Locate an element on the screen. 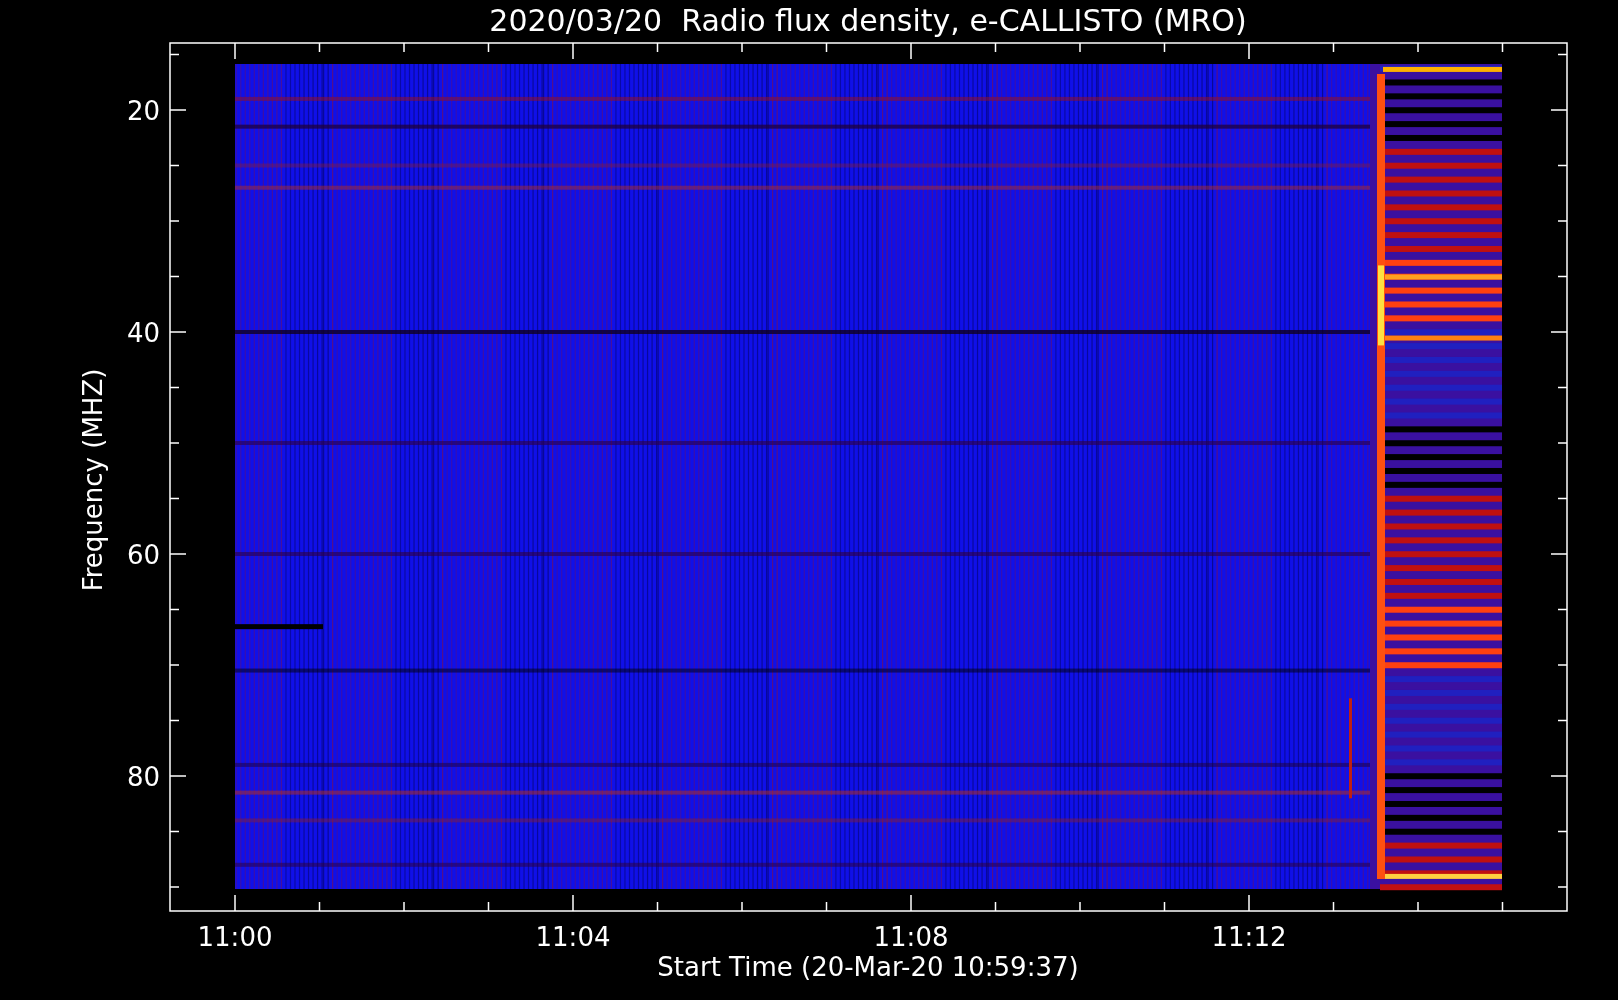  y-tick-label: 60 is located at coordinates (143, 555).